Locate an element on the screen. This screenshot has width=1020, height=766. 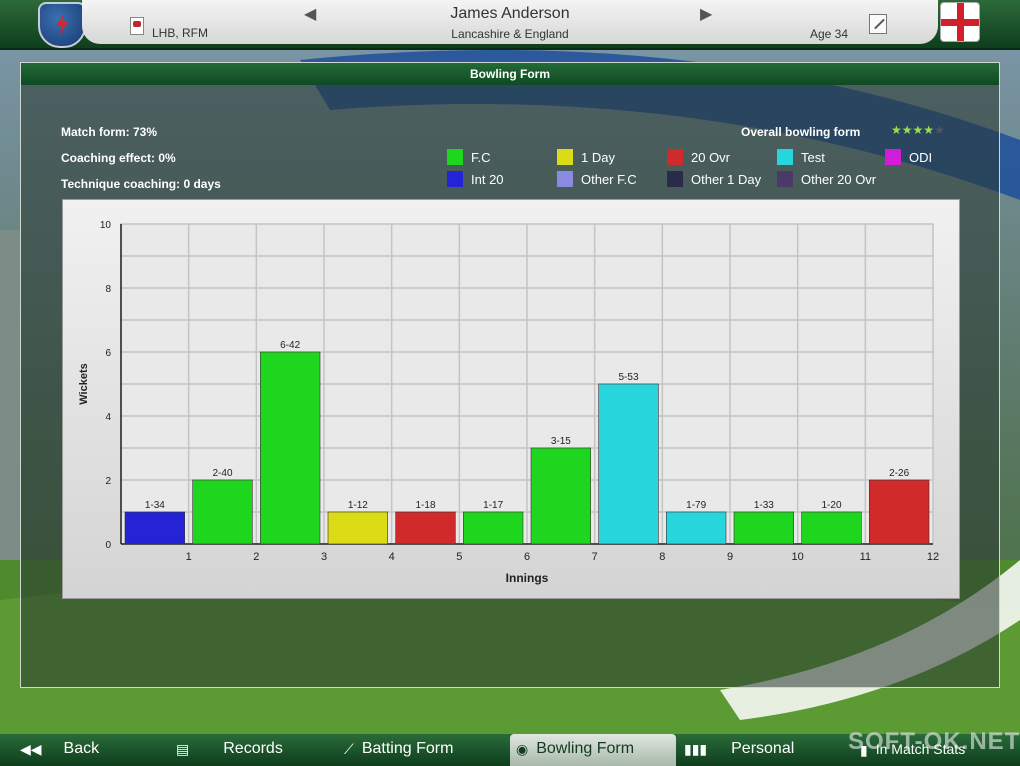
next-player-icon: ▶ is located at coordinates (706, 14).